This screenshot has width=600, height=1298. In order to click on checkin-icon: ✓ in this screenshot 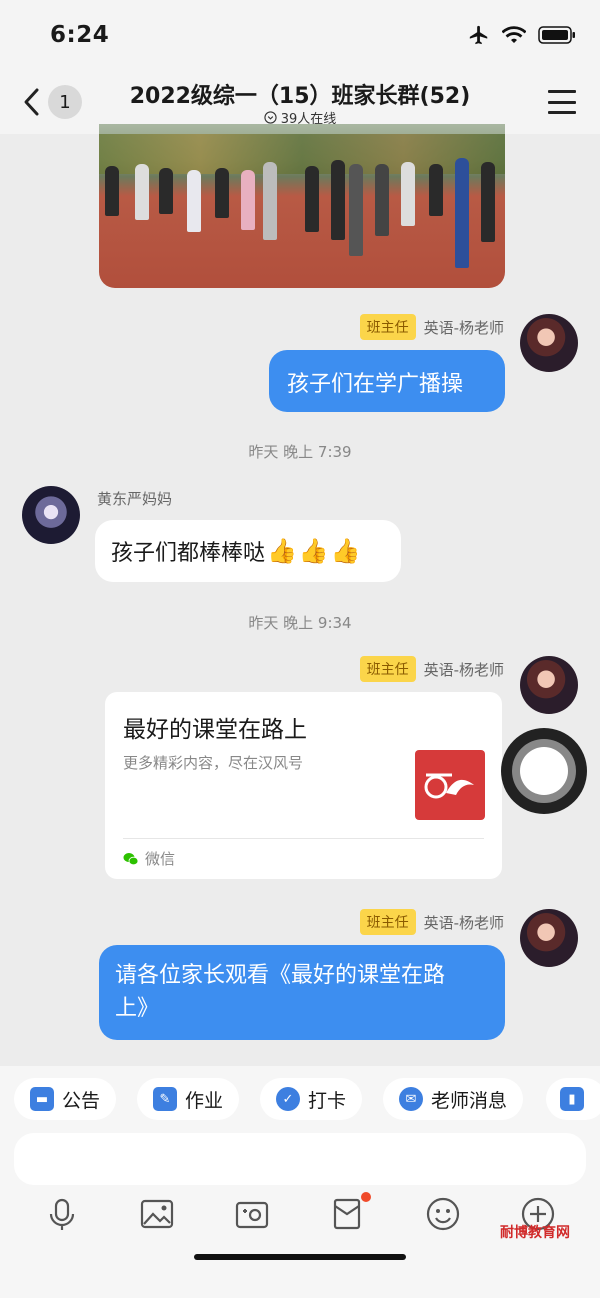, I will do `click(288, 1099)`.